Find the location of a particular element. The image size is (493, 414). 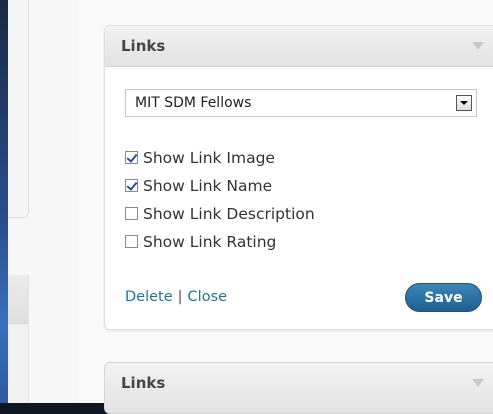

select-value: MIT SDM Fellows is located at coordinates (193, 103).